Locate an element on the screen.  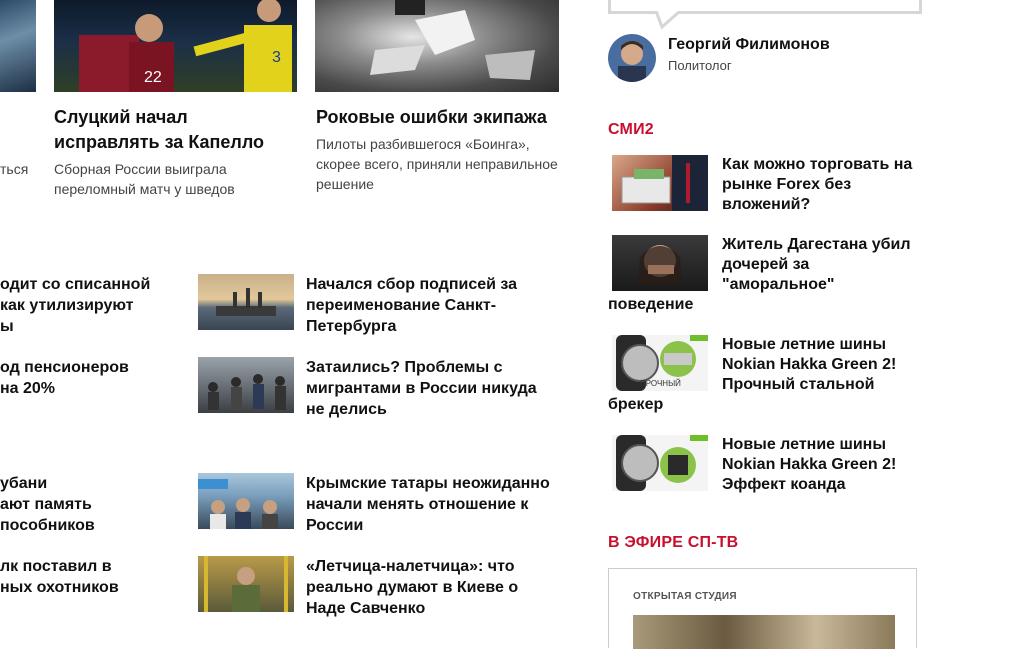
left-partial-lead: ться is located at coordinates (14, 169).